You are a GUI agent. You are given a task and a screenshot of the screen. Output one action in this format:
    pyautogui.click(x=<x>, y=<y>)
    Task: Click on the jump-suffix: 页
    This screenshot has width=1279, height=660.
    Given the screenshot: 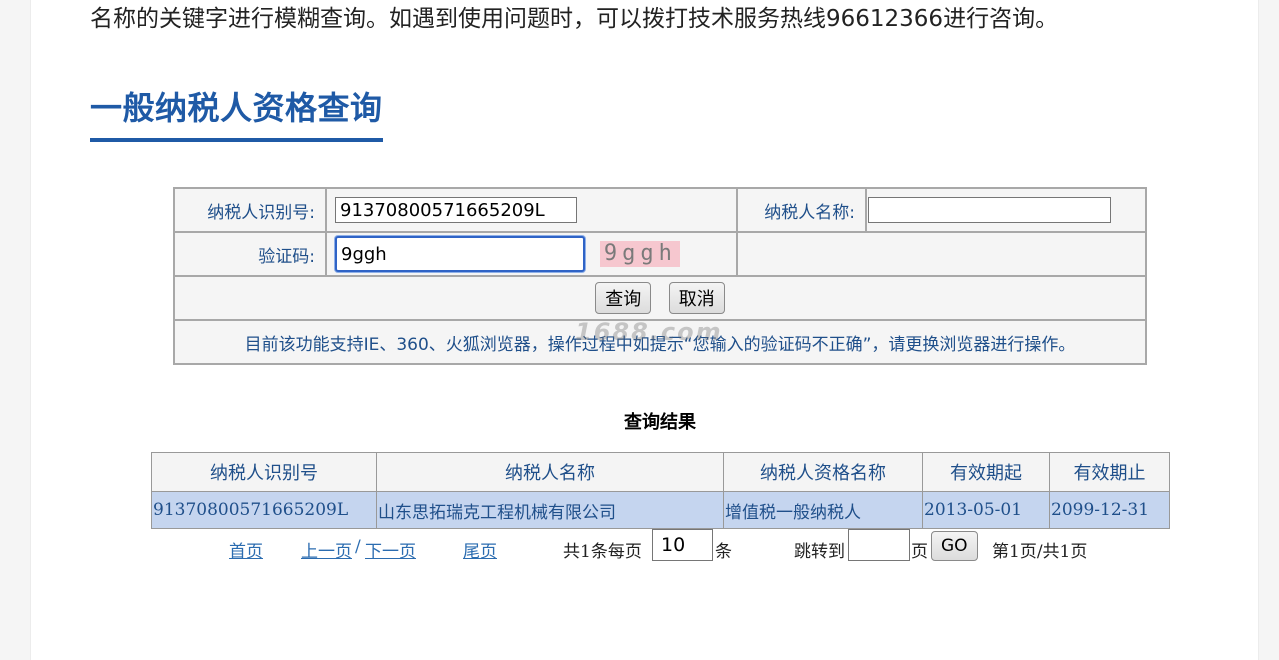 What is the action you would take?
    pyautogui.click(x=919, y=552)
    